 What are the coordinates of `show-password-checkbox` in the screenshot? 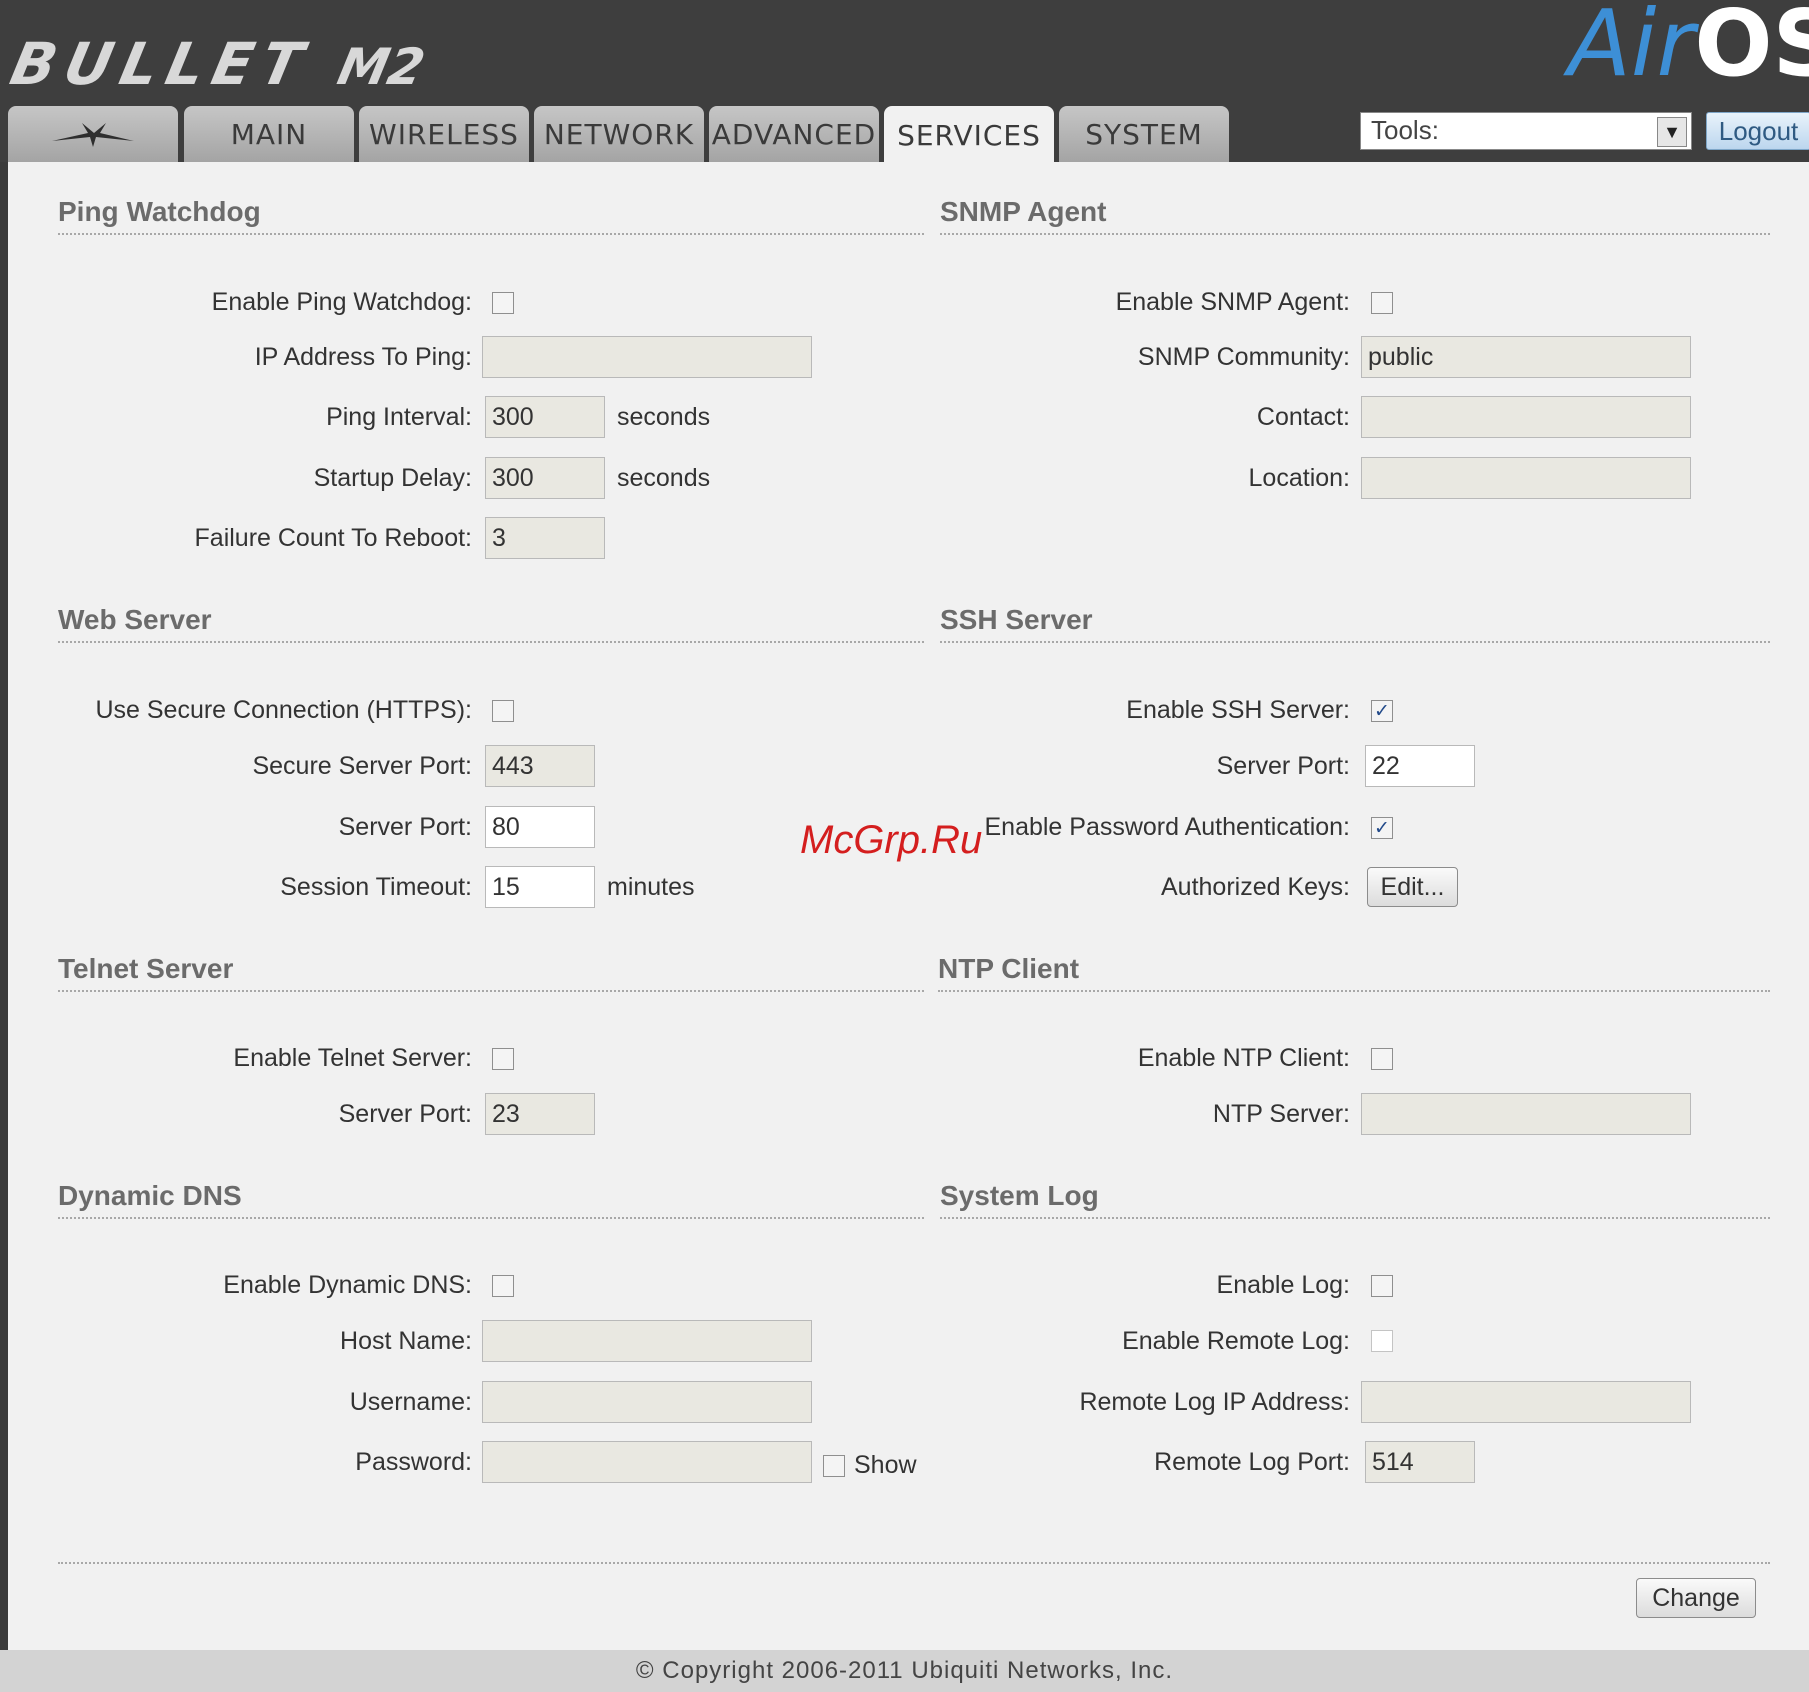 It's located at (834, 1466).